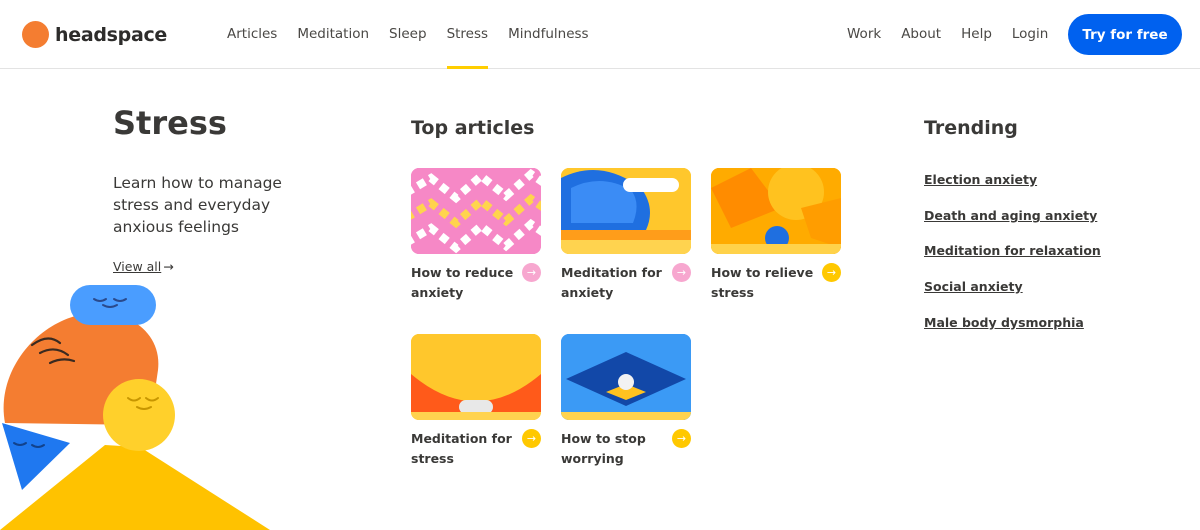 Image resolution: width=1200 pixels, height=530 pixels. I want to click on article-label: Meditation for anxiety, so click(613, 283).